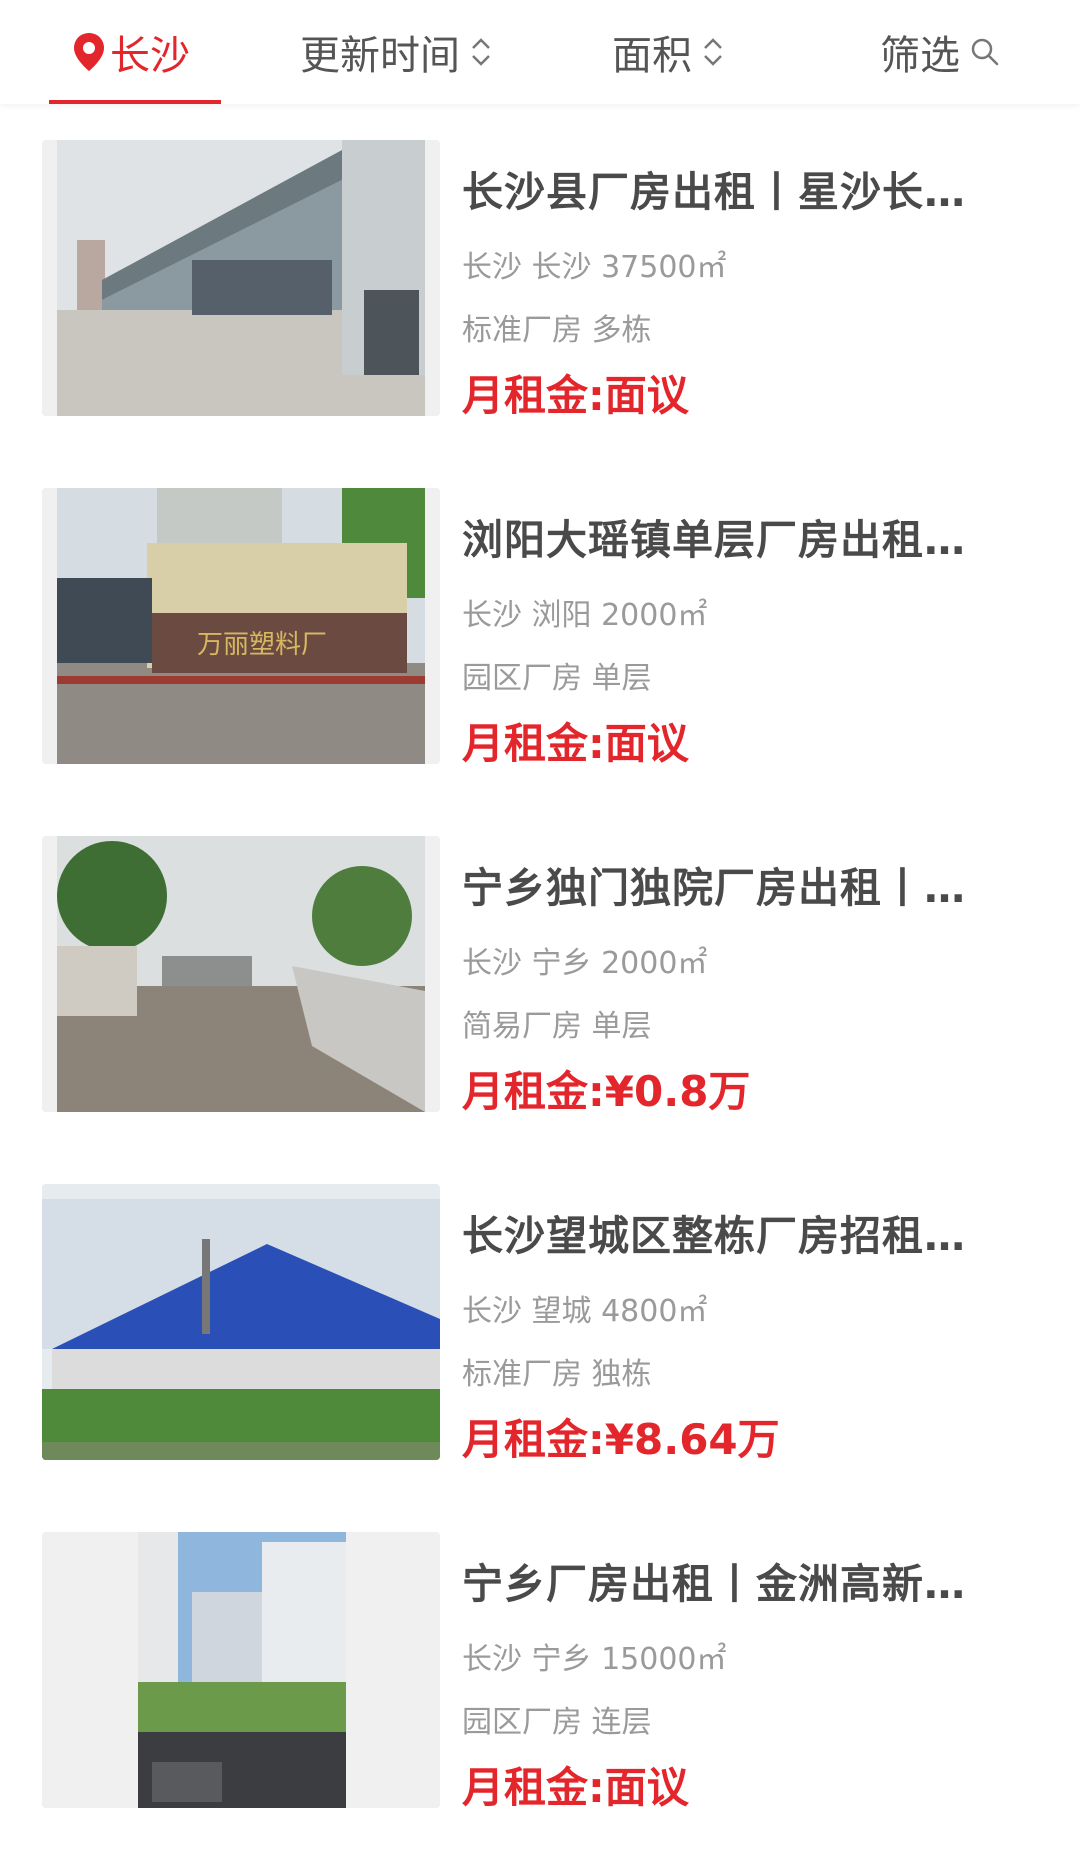 The image size is (1080, 1868). Describe the element at coordinates (540, 52) in the screenshot. I see `filter-bar: 长沙 更新时间 面积 筛选` at that location.